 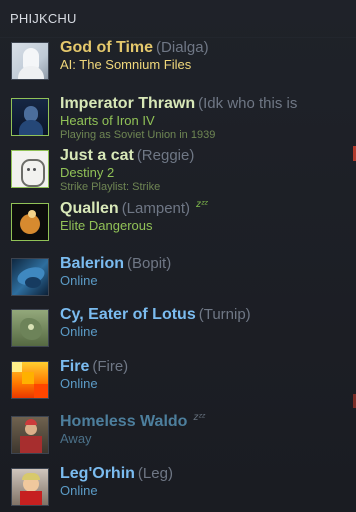 I want to click on friend-nickname: (Idk who this is, so click(x=248, y=103).